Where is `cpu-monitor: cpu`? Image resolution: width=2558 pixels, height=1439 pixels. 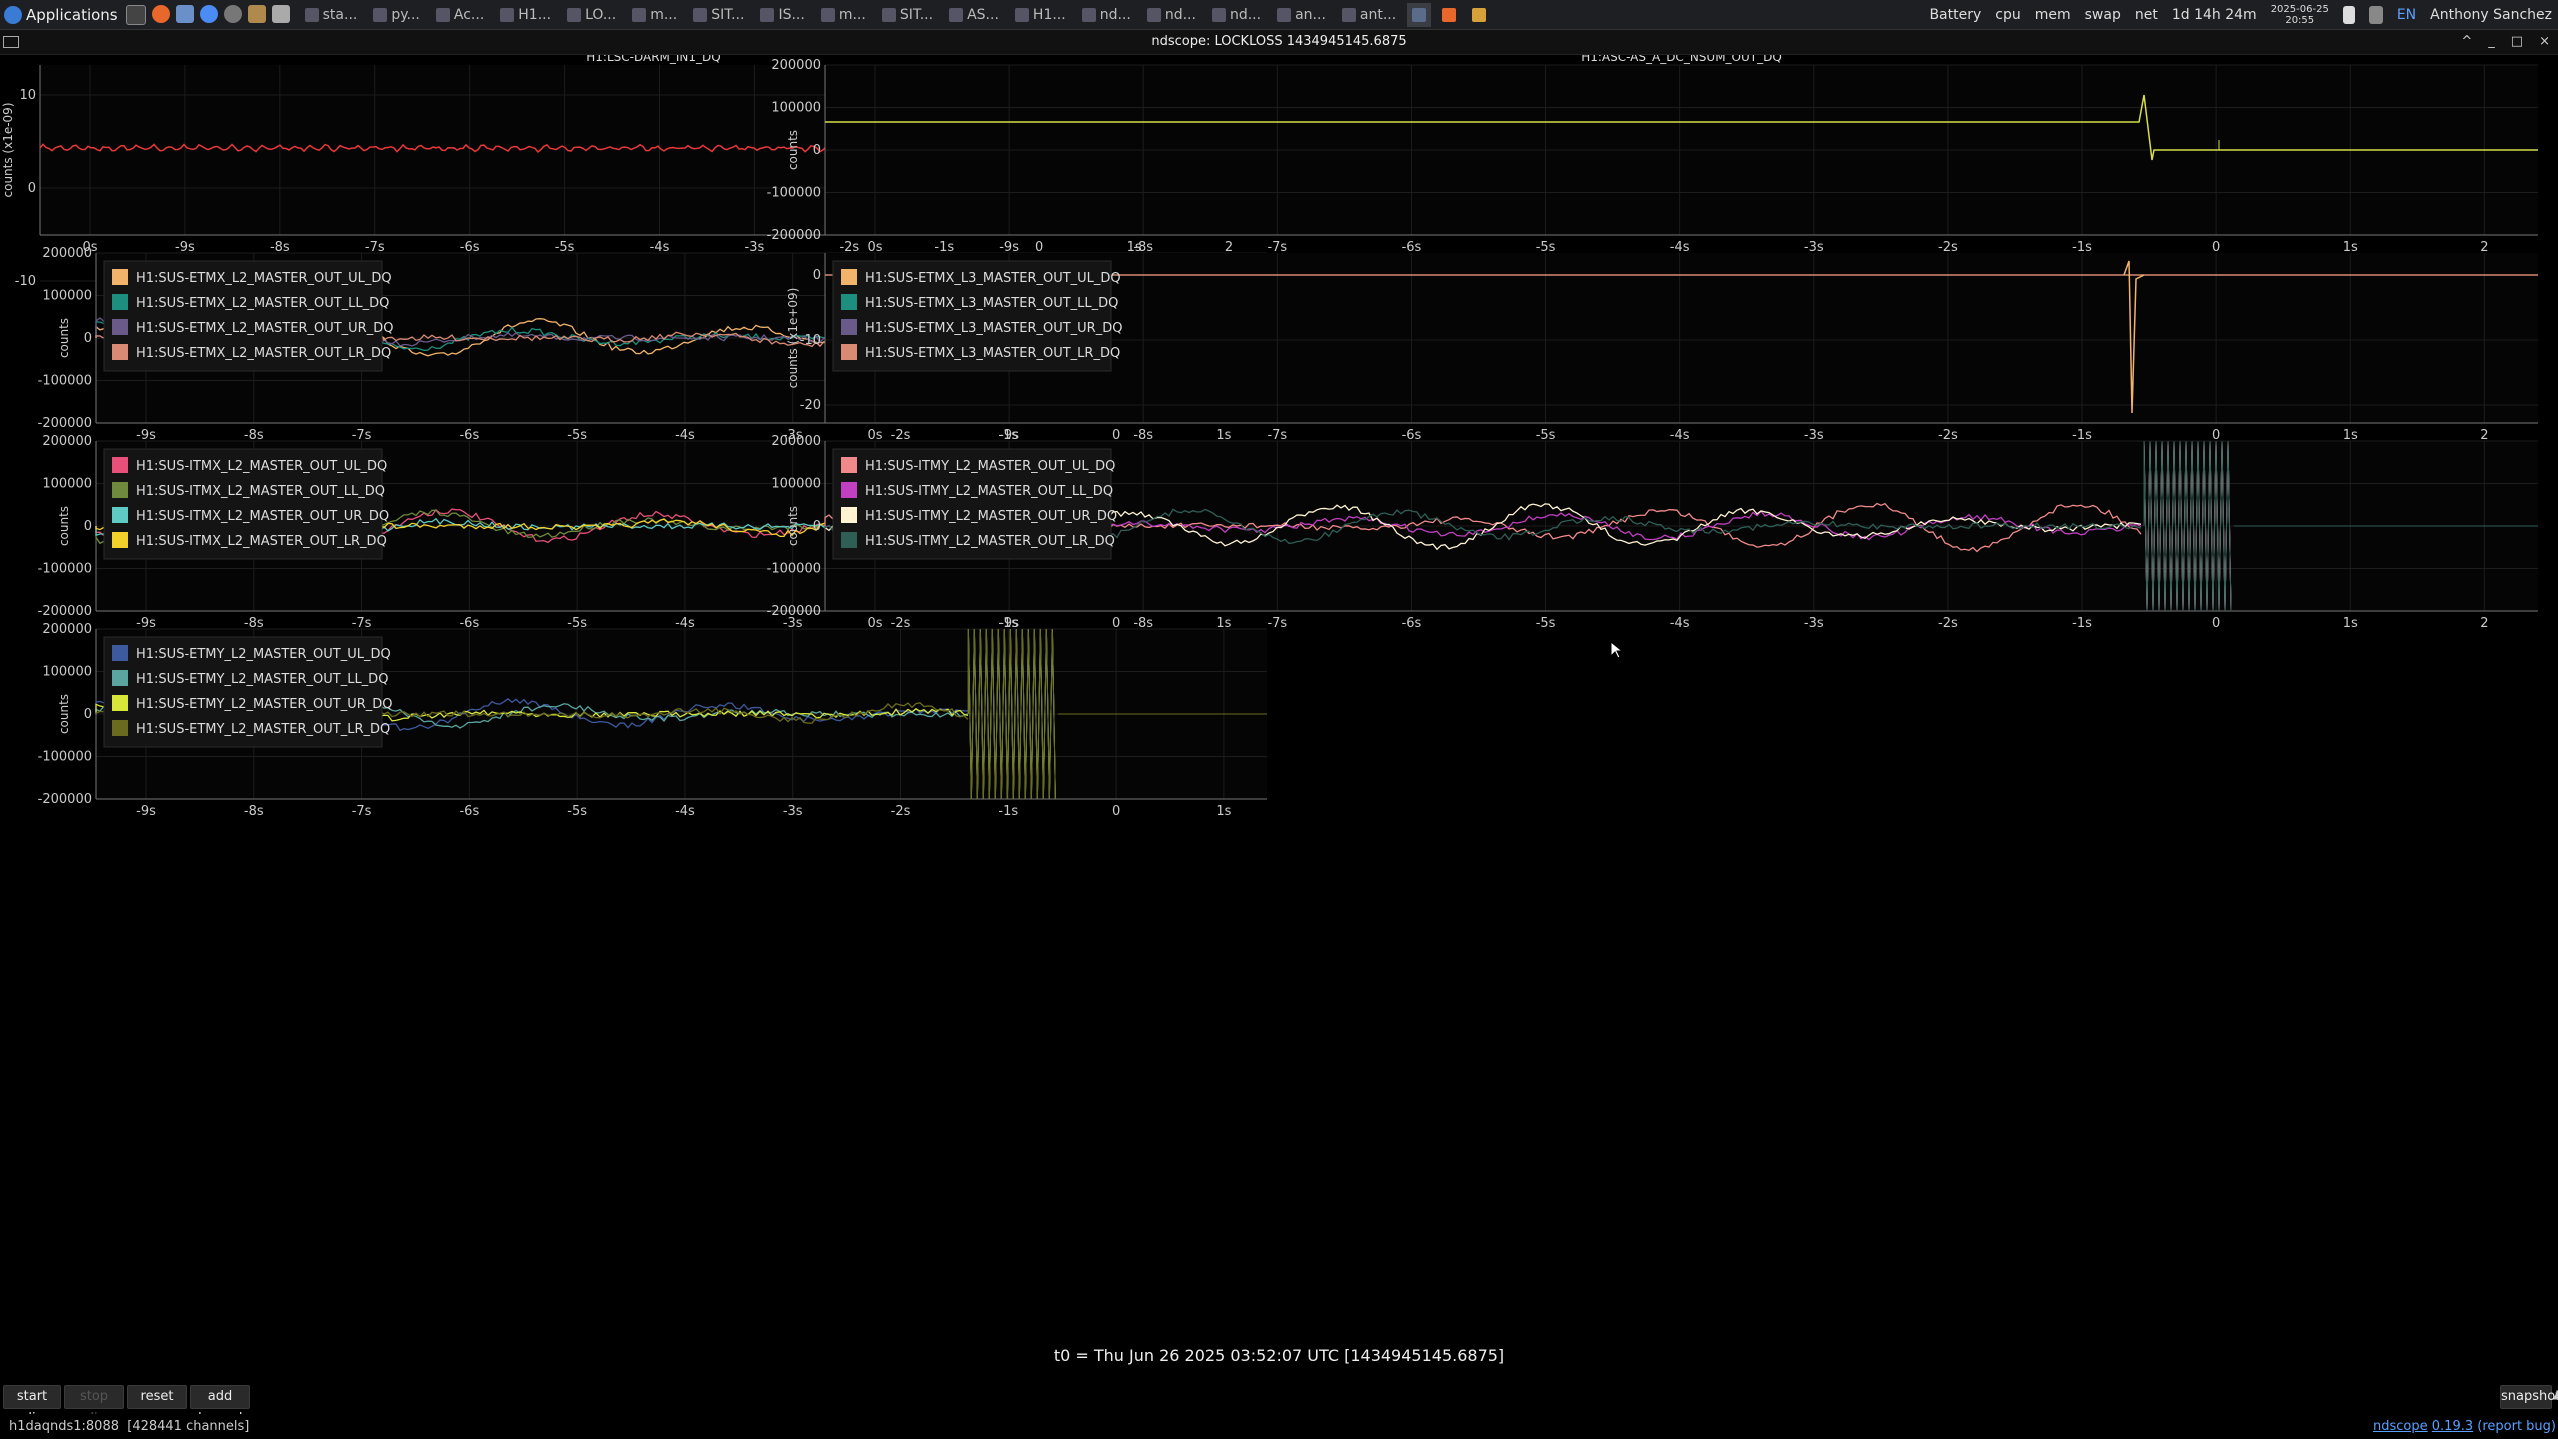 cpu-monitor: cpu is located at coordinates (2007, 15).